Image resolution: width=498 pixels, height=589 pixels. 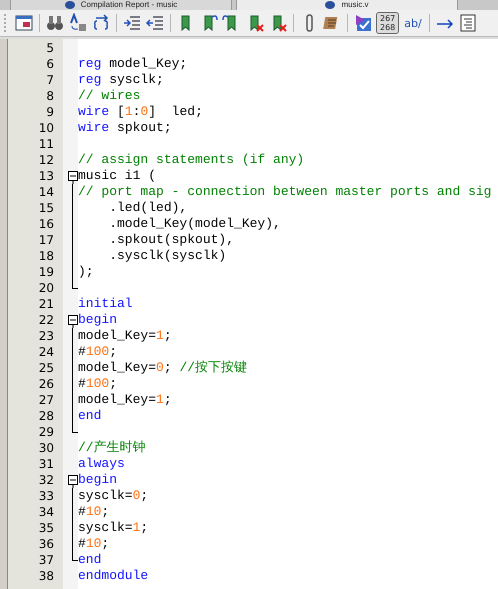 I want to click on code-line: endmodule, so click(x=113, y=576).